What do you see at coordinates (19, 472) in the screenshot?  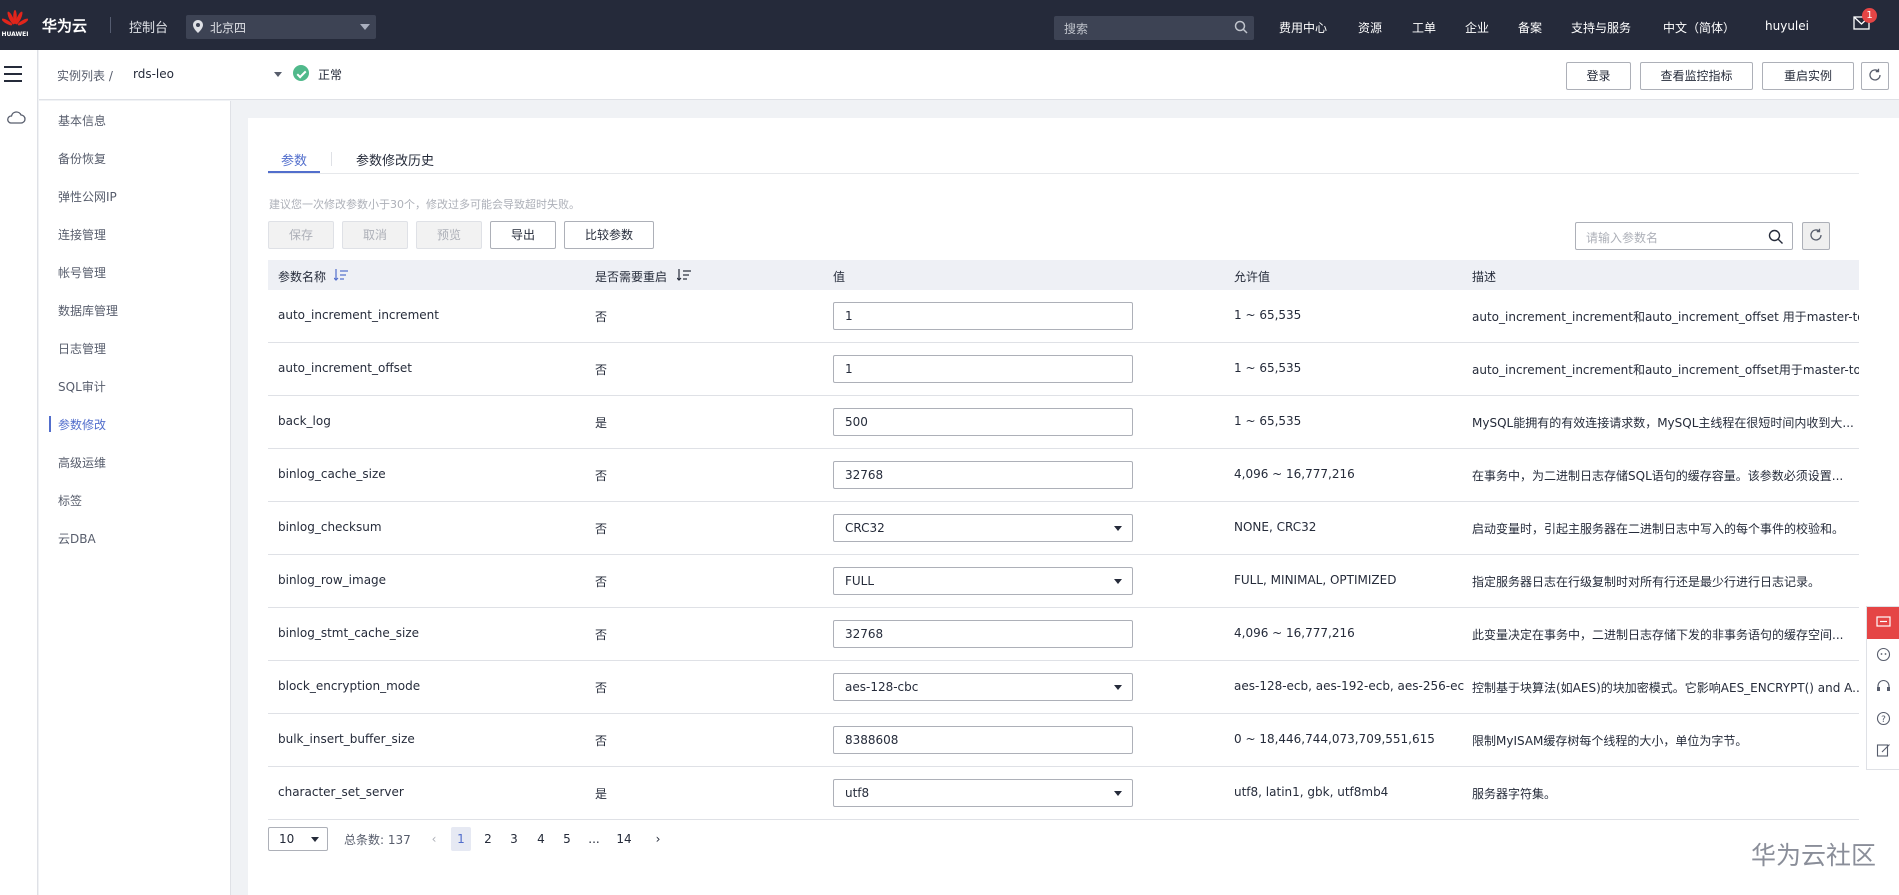 I see `service-icon-strip` at bounding box center [19, 472].